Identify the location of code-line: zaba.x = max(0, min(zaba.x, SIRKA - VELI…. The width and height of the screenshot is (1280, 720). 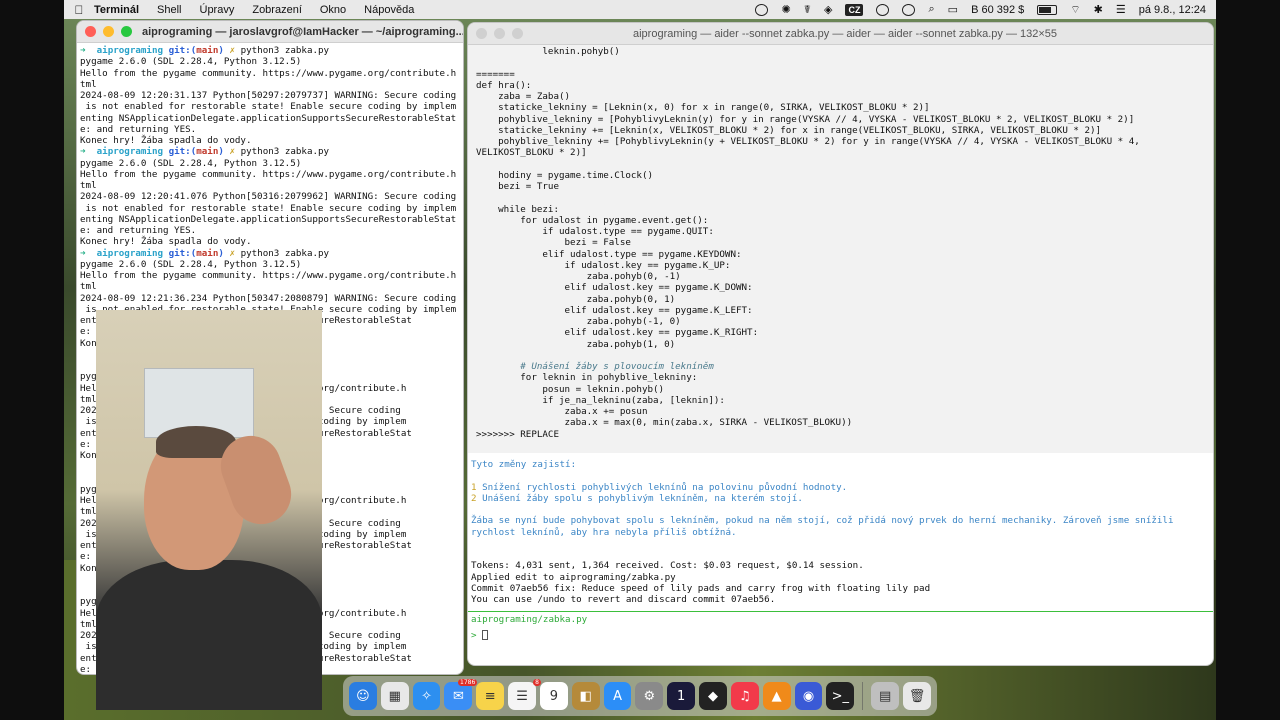
(664, 423).